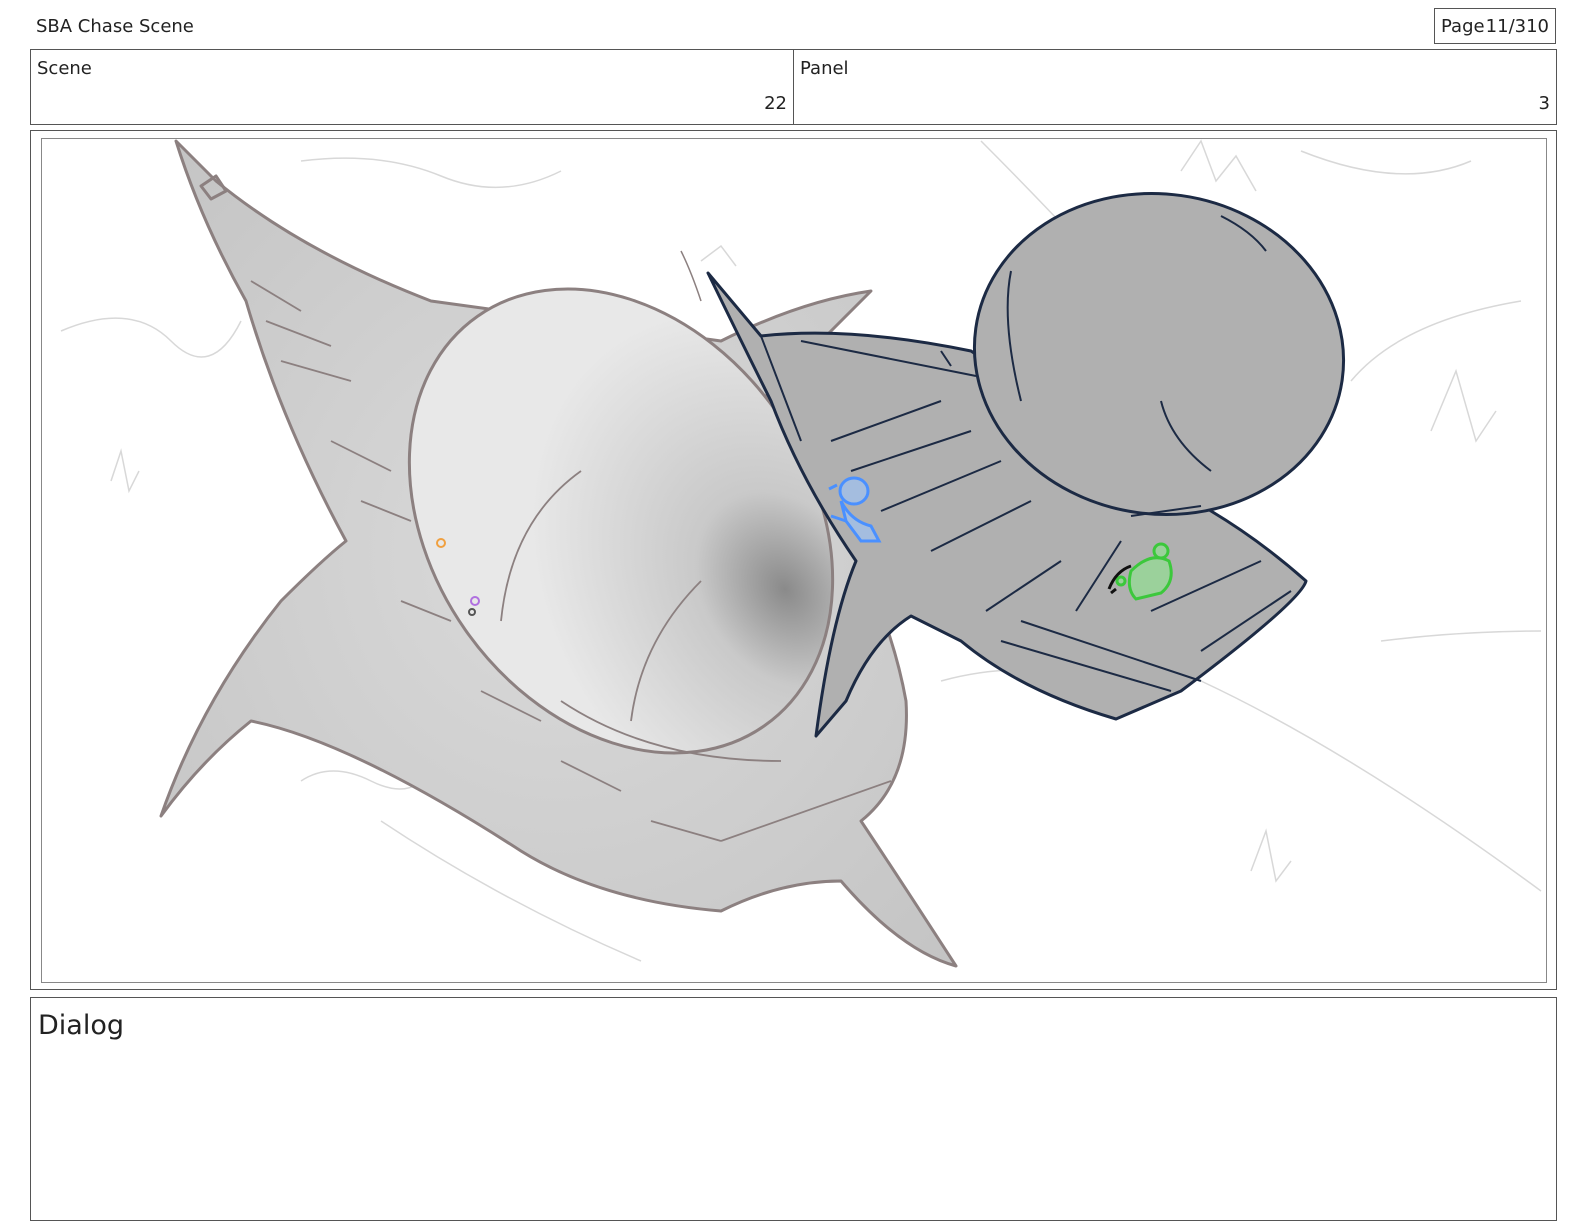 The width and height of the screenshot is (1584, 1224). What do you see at coordinates (412, 87) in the screenshot?
I see `scene-cell: Scene 22` at bounding box center [412, 87].